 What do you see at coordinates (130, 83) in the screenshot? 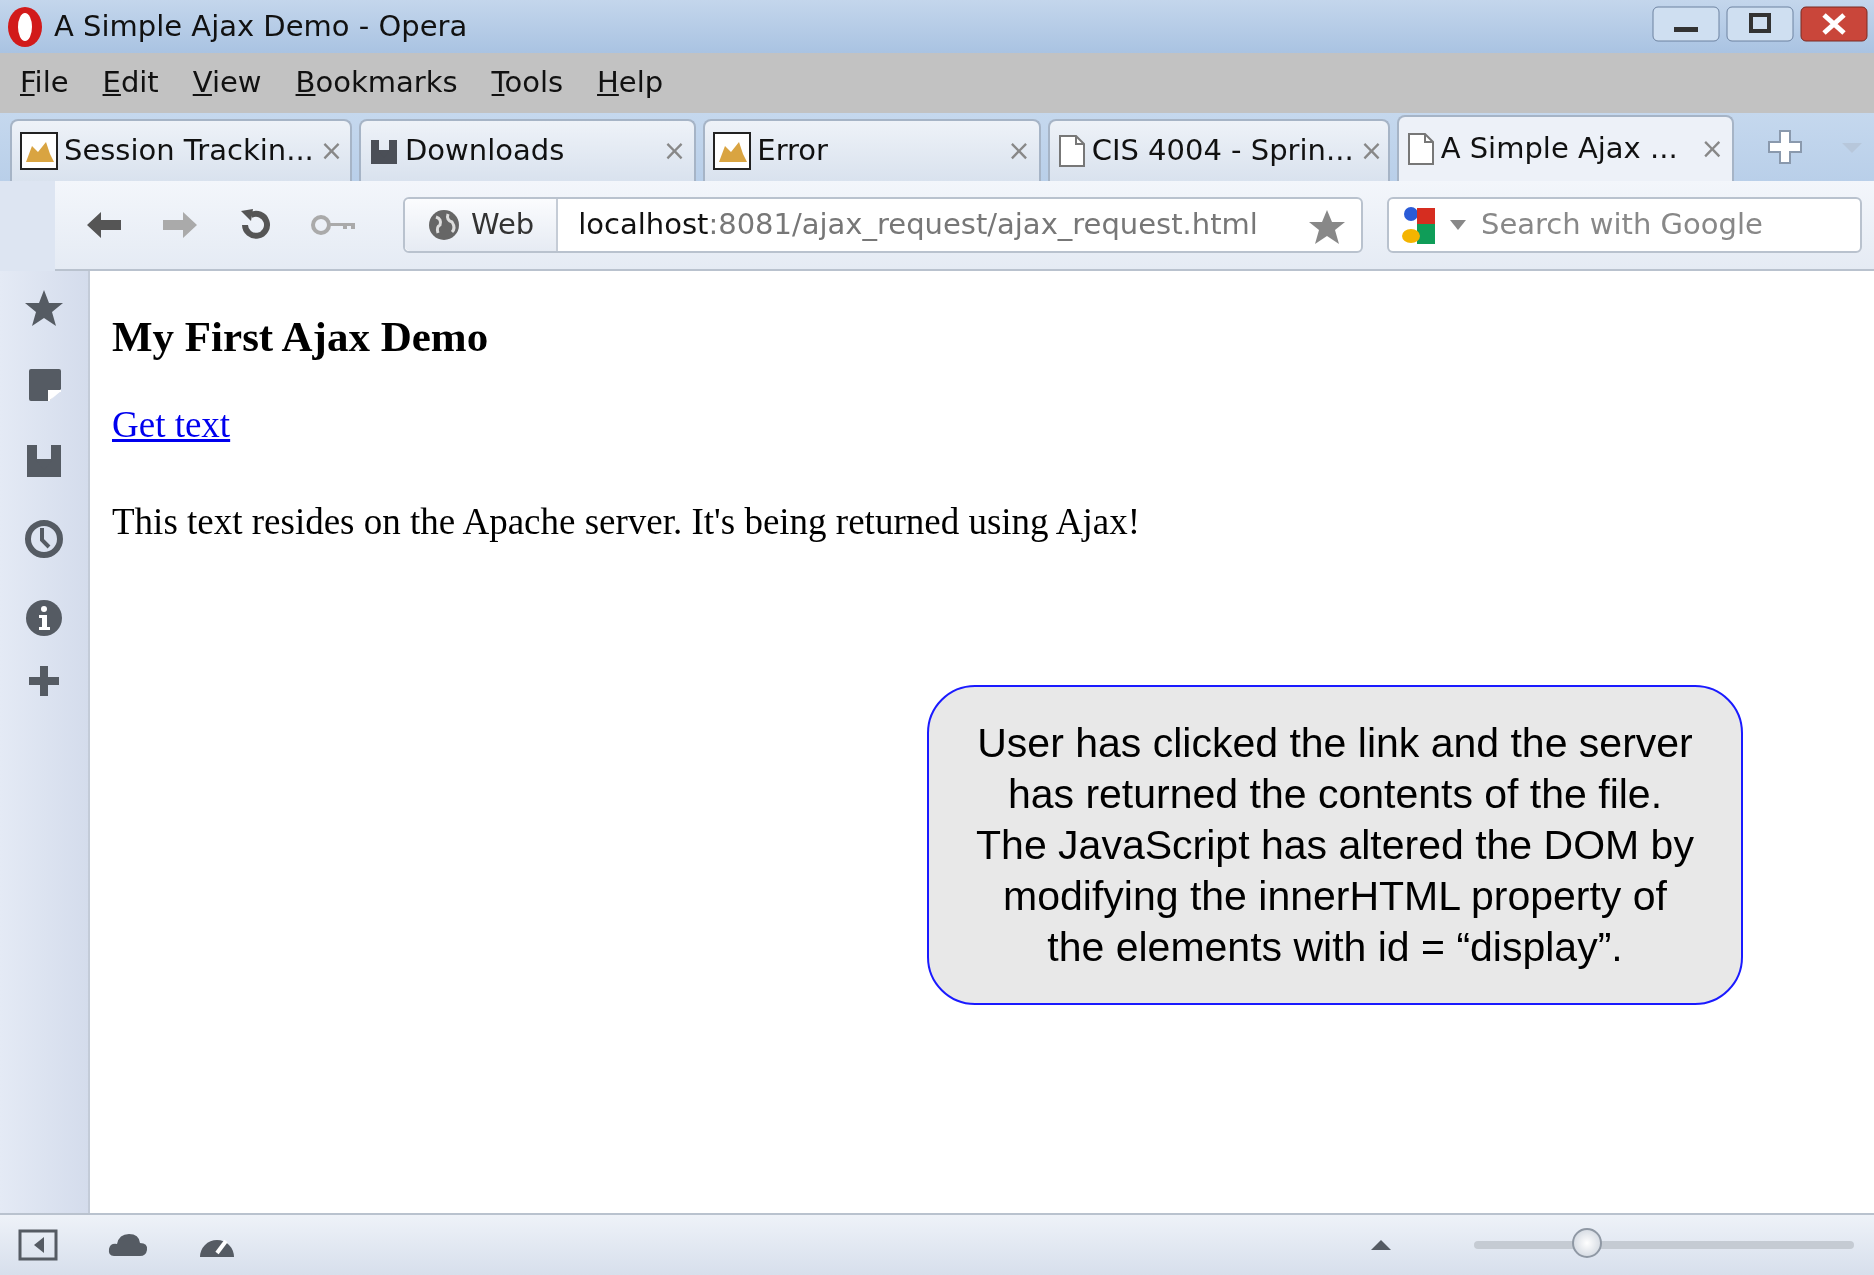
I see `menu-item: Edit` at bounding box center [130, 83].